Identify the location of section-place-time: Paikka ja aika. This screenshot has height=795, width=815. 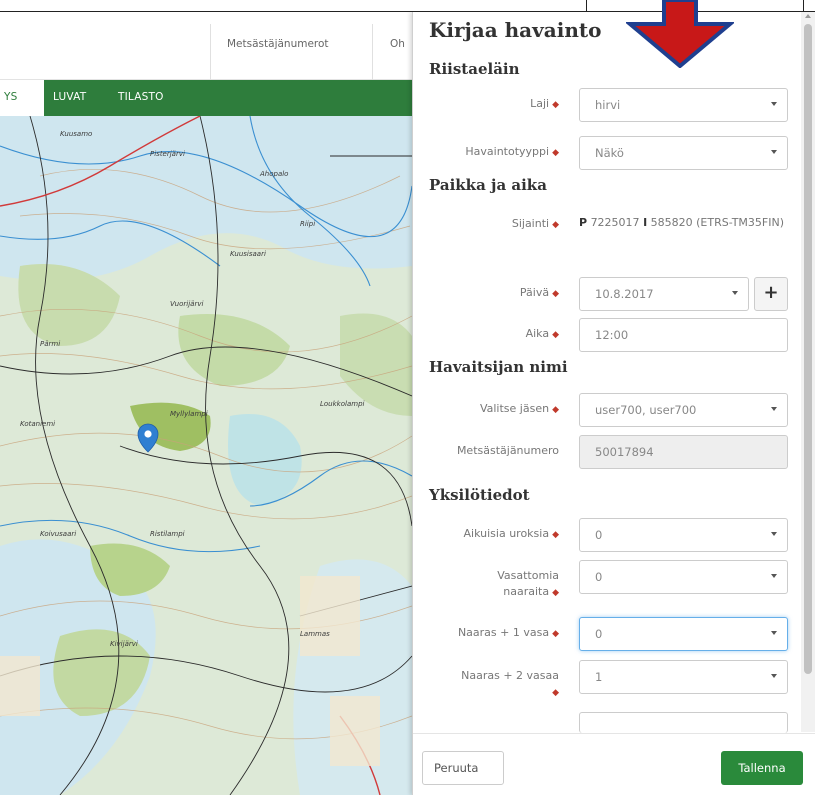
(488, 185).